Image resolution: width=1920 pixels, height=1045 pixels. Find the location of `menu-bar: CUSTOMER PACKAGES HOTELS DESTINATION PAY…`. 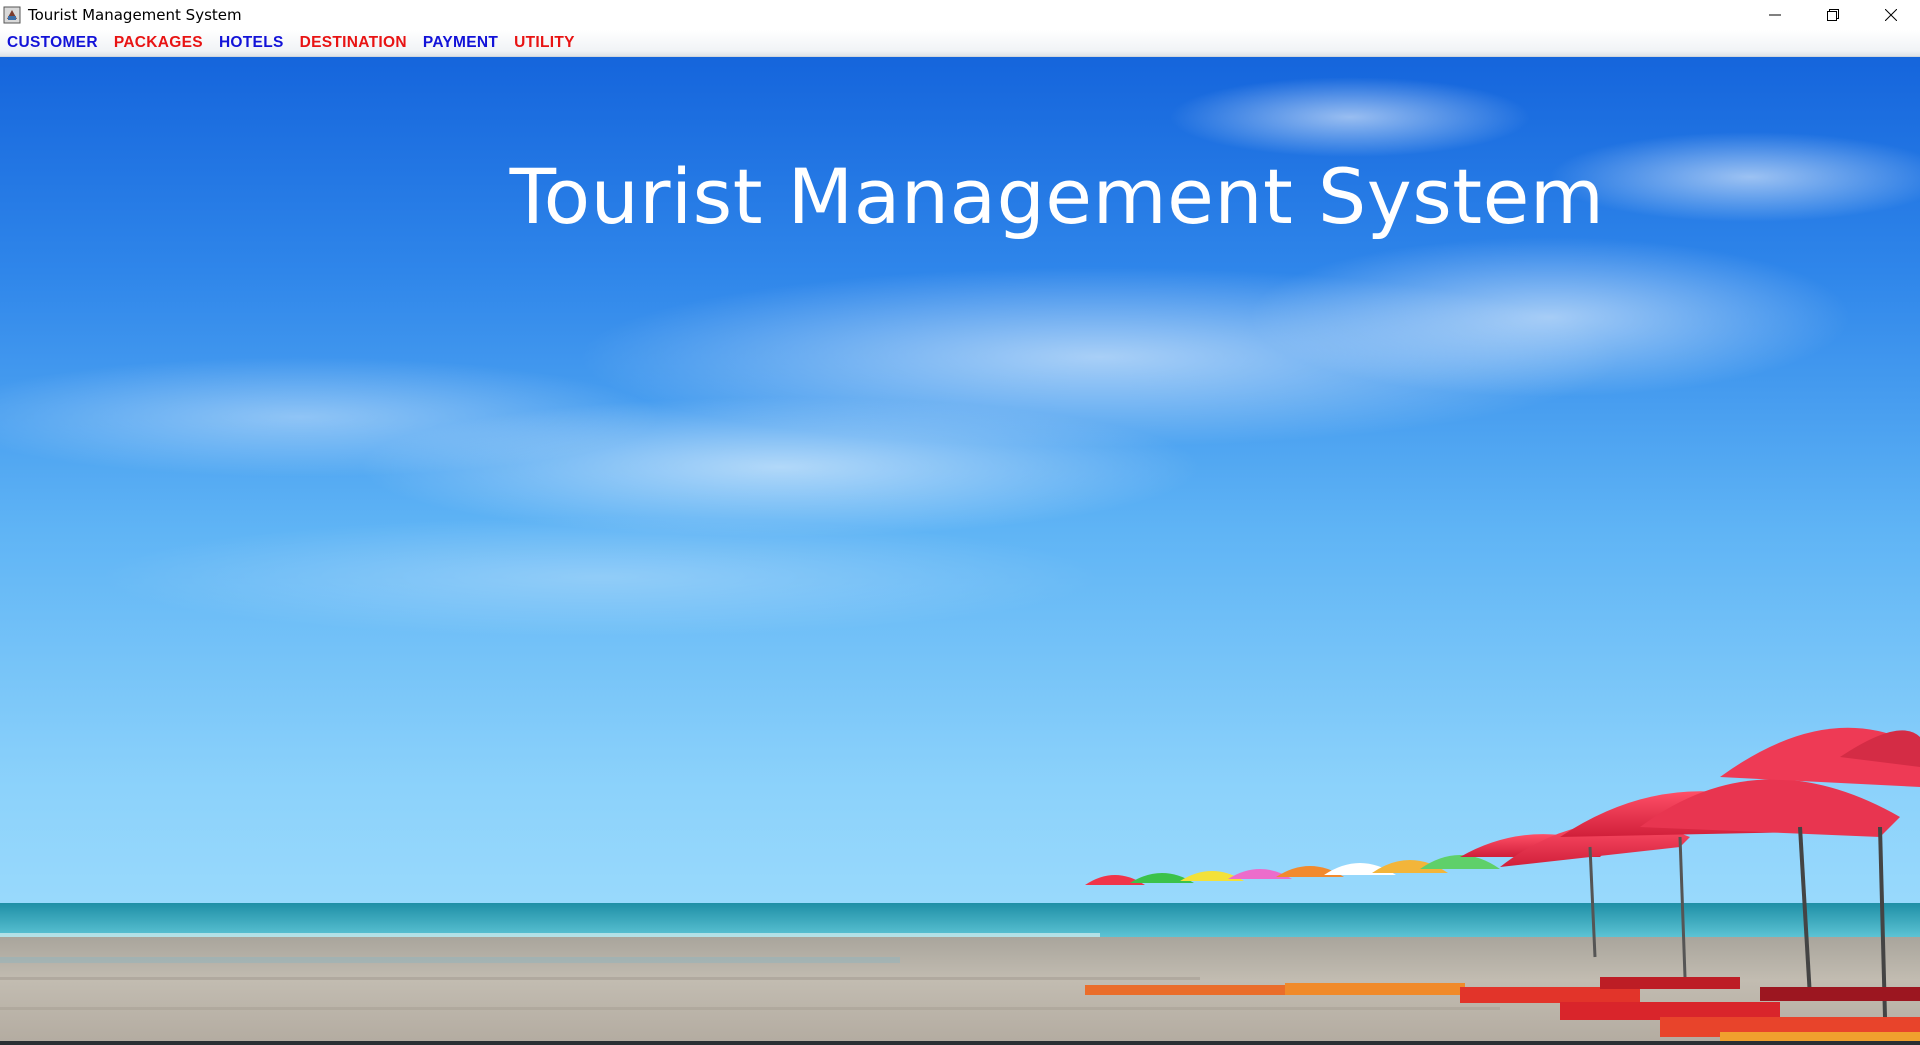

menu-bar: CUSTOMER PACKAGES HOTELS DESTINATION PAY… is located at coordinates (960, 43).